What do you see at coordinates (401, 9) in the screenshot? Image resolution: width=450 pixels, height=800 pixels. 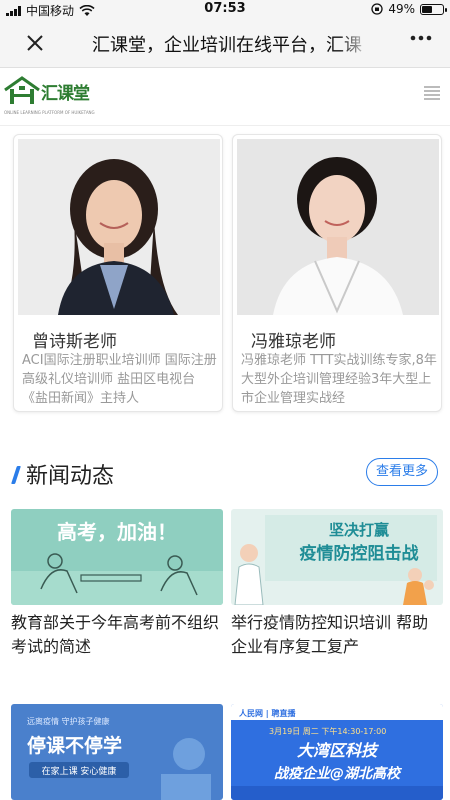 I see `battery-percent: 49%` at bounding box center [401, 9].